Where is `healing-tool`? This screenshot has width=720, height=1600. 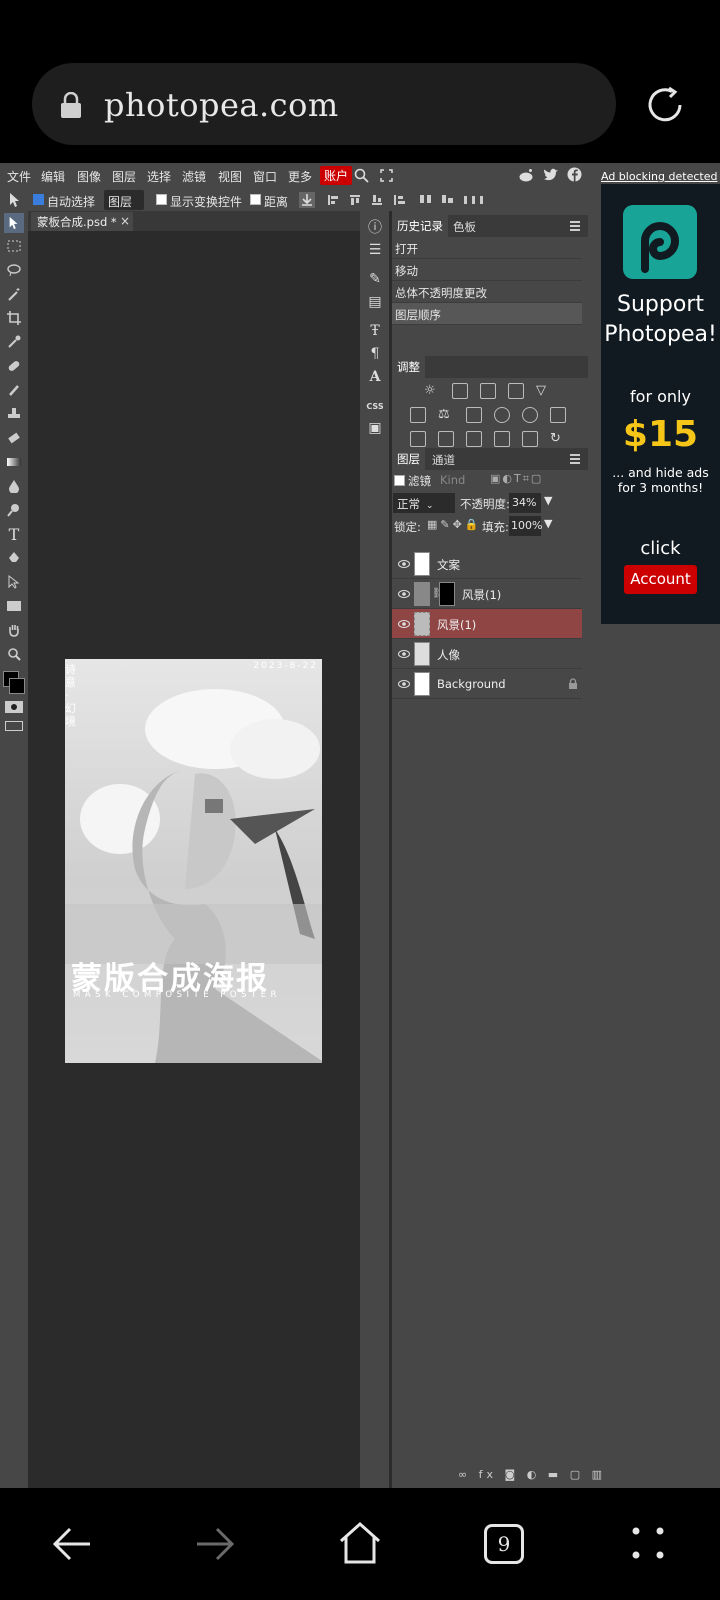
healing-tool is located at coordinates (14, 366).